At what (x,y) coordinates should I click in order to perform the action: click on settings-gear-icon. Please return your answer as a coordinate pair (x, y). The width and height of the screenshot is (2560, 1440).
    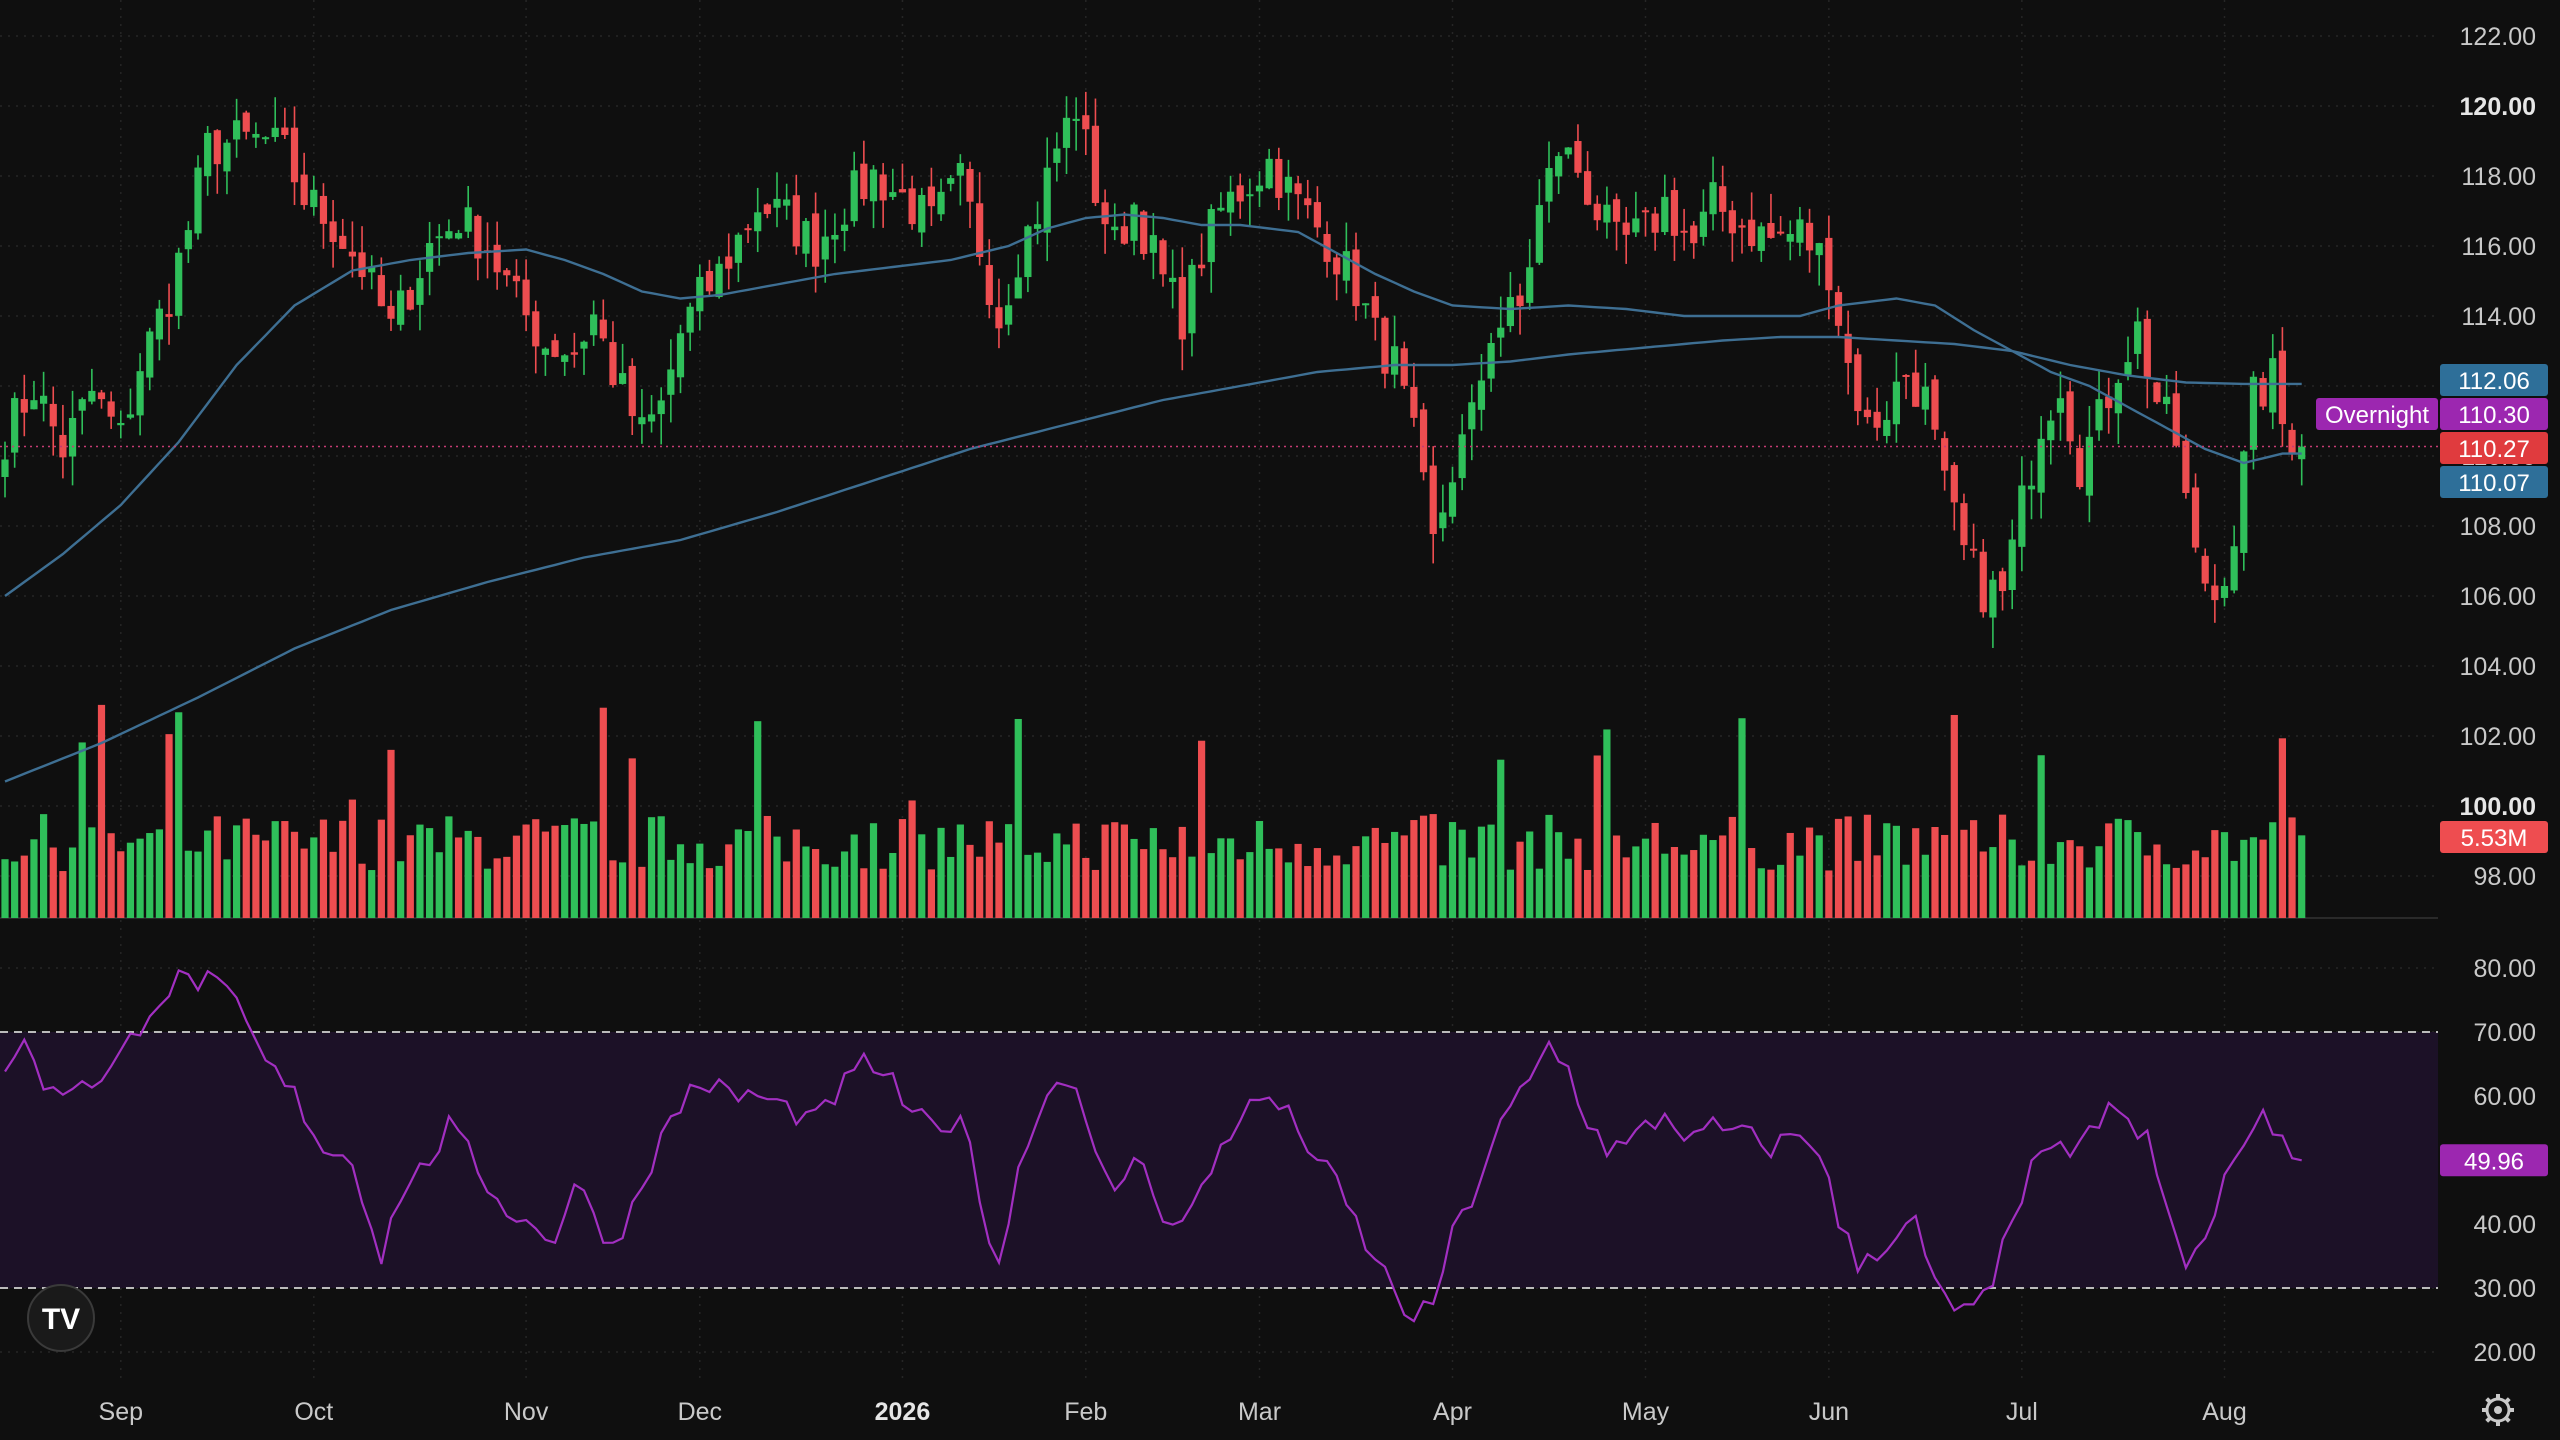
    Looking at the image, I should click on (2498, 1410).